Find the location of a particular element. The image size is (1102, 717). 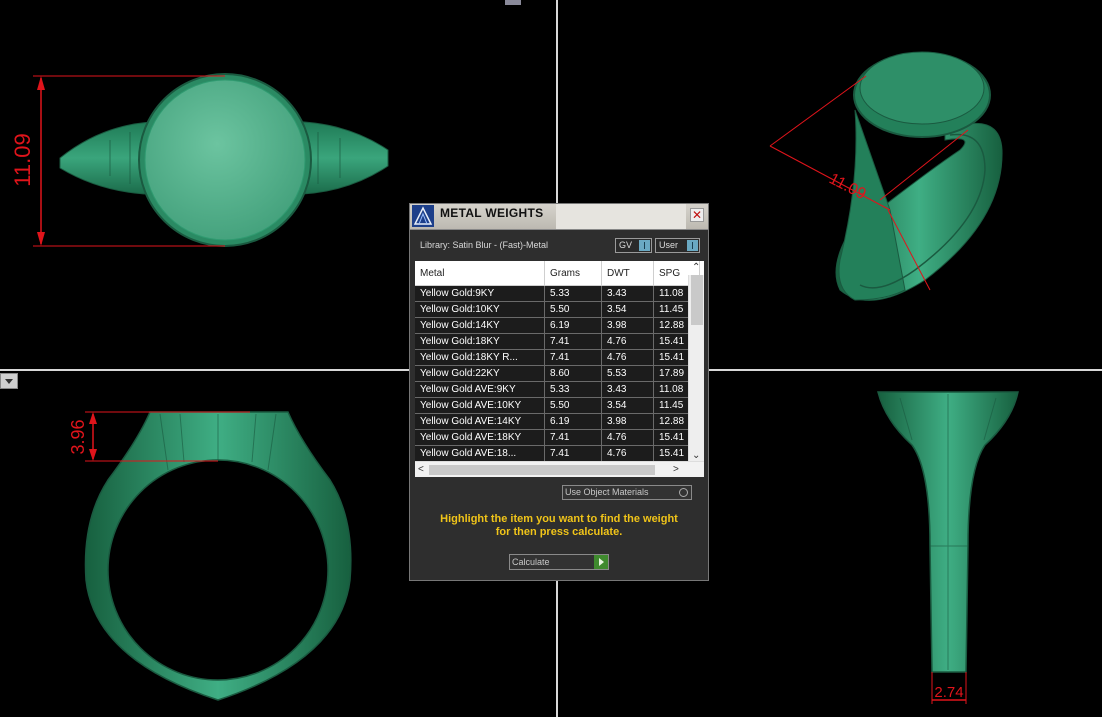

scroll-left-icon: < is located at coordinates (421, 470).